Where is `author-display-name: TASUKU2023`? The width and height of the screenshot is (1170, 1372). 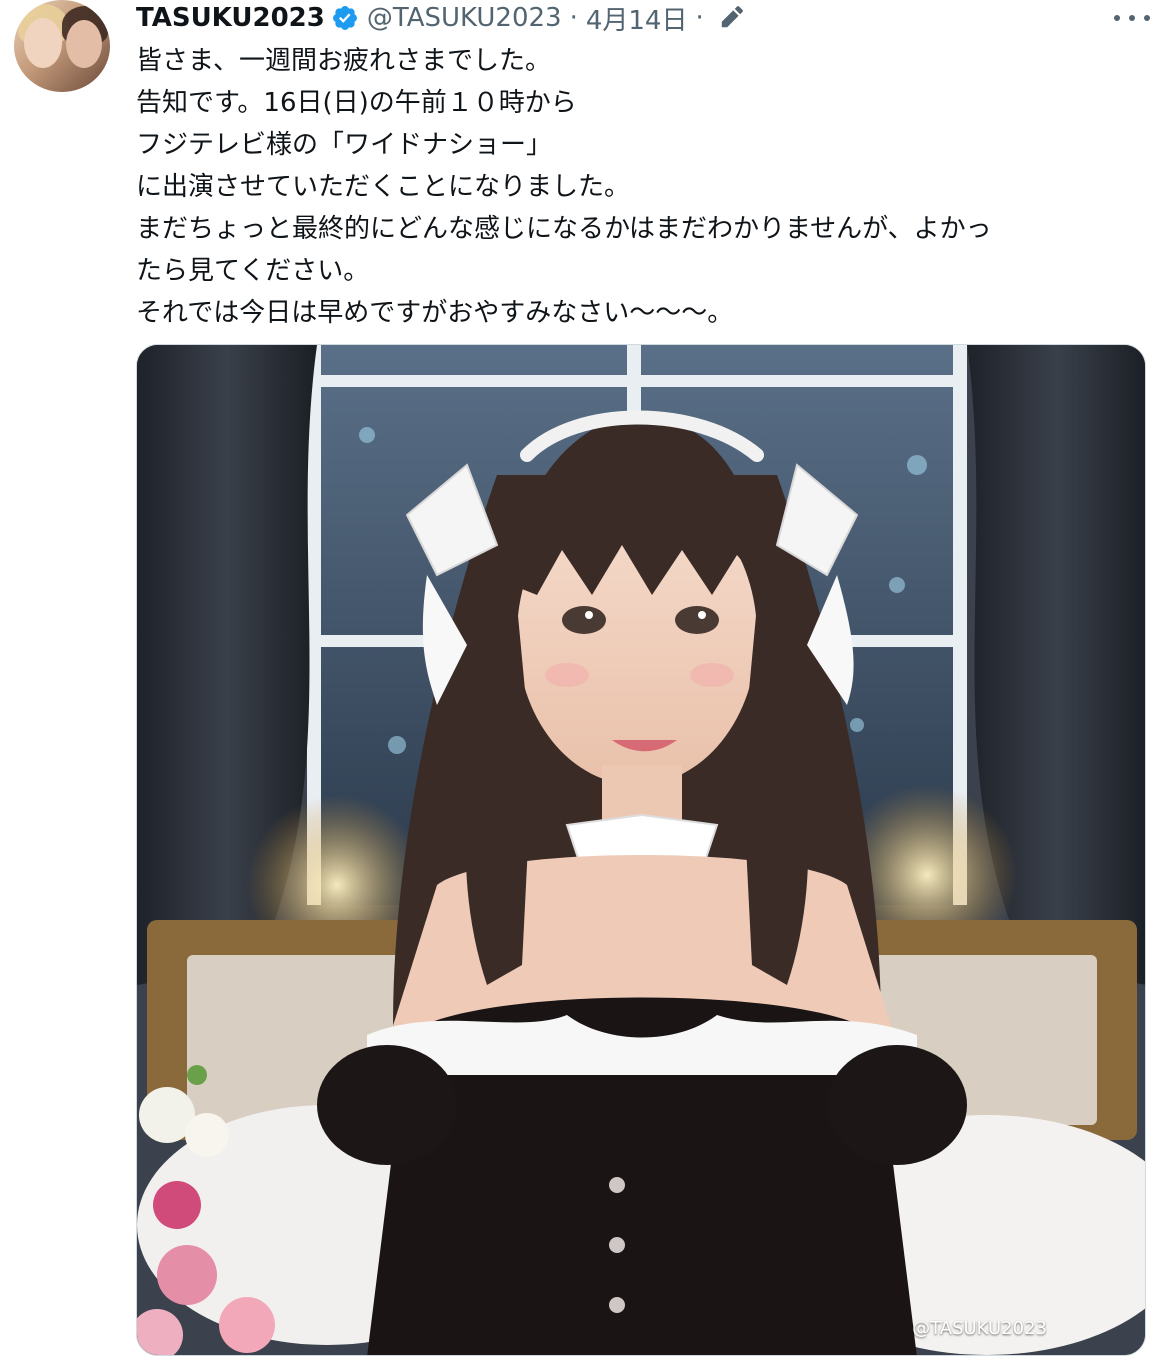
author-display-name: TASUKU2023 is located at coordinates (230, 18).